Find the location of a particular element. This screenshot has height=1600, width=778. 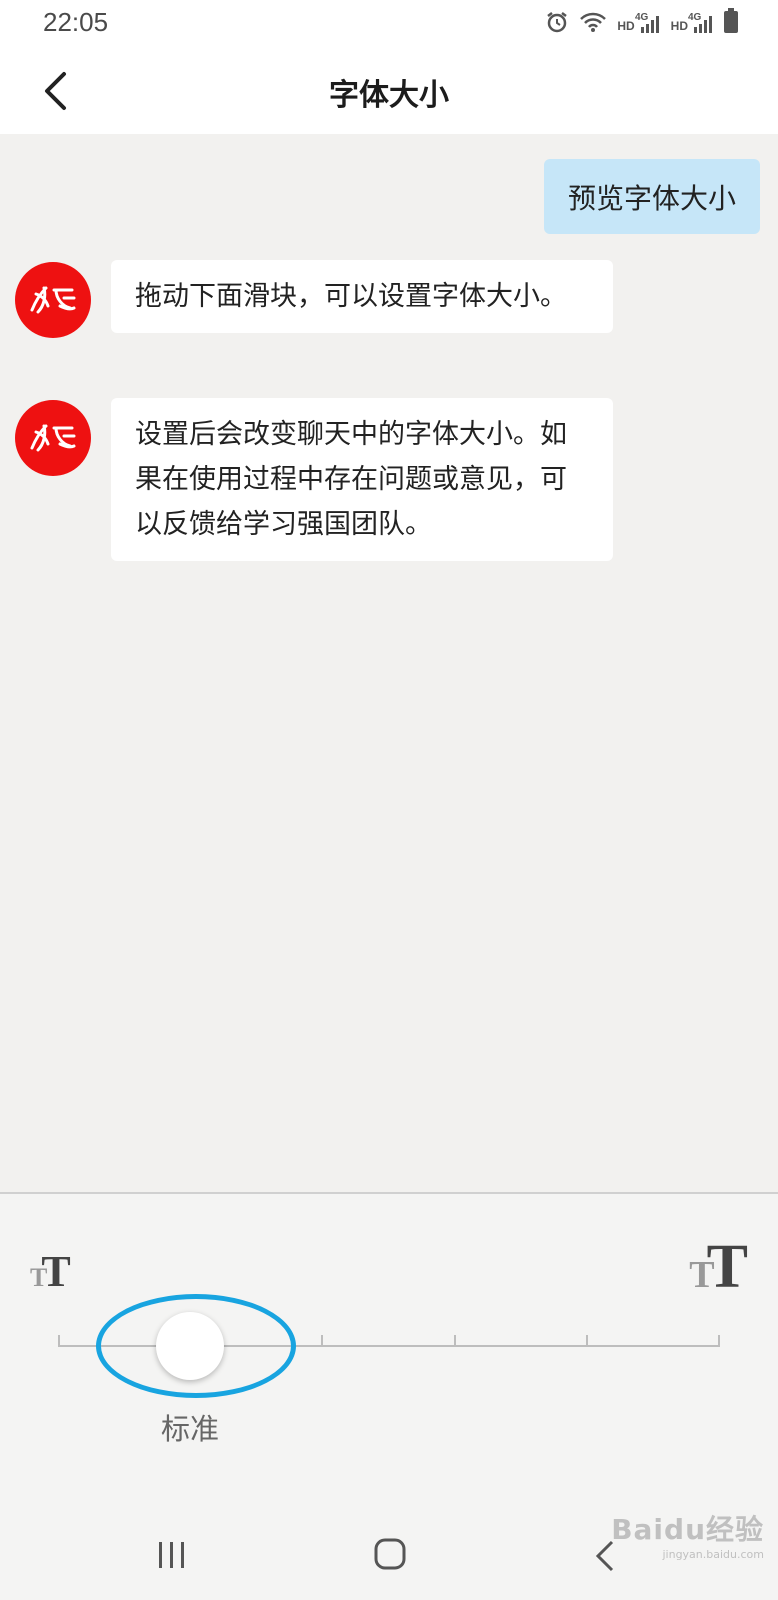

recent-apps-button is located at coordinates (172, 1555).